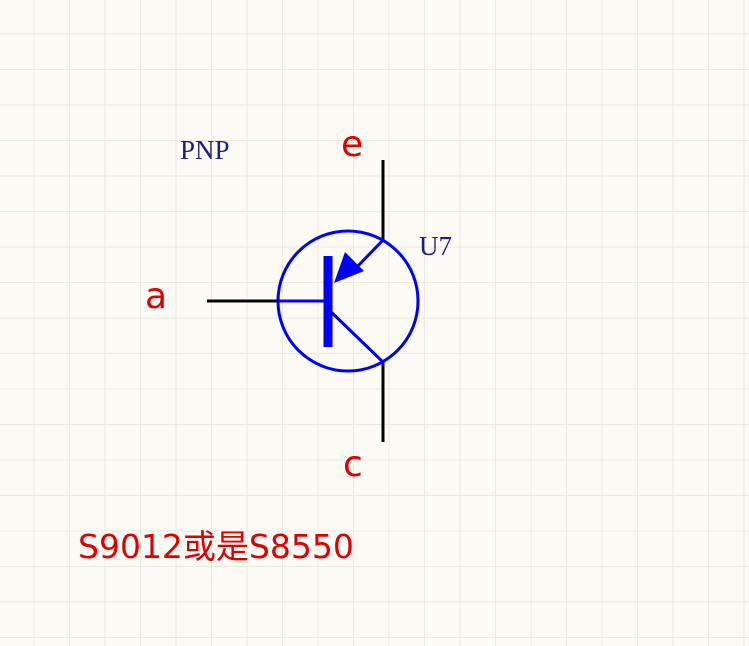 The height and width of the screenshot is (646, 749). Describe the element at coordinates (205, 150) in the screenshot. I see `component-type-label: PNP` at that location.